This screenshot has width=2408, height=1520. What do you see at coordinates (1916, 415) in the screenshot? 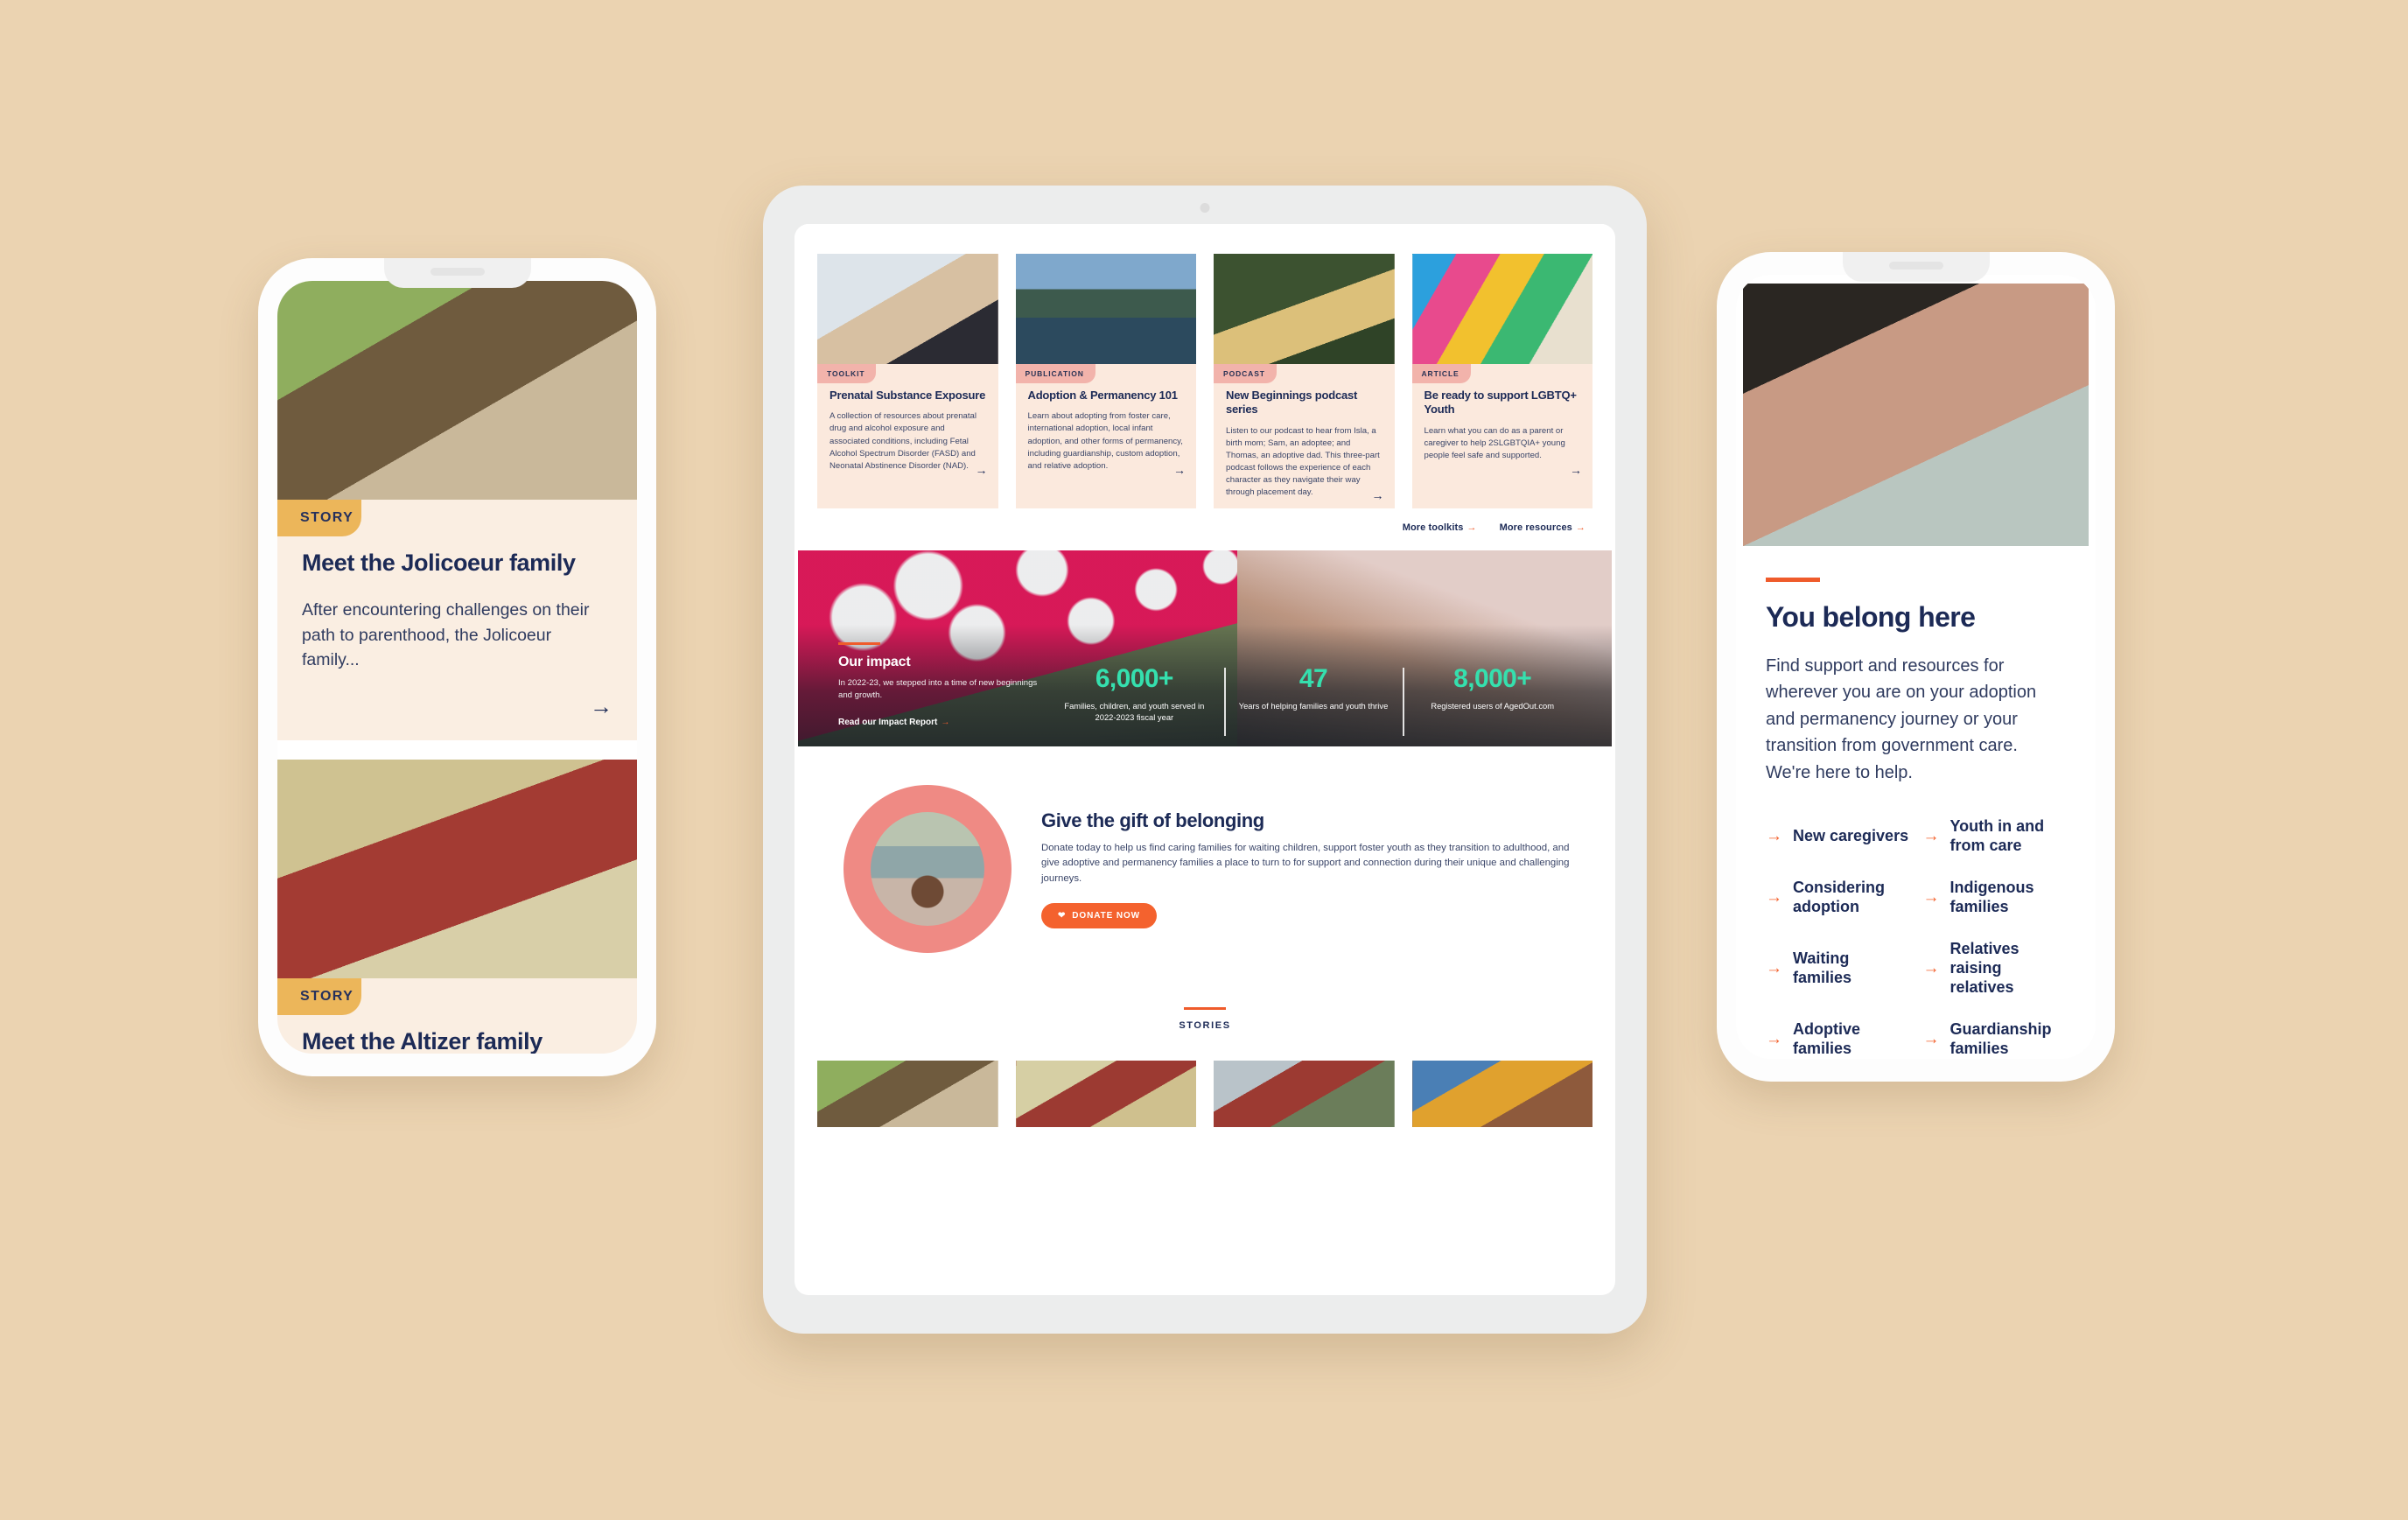
I see `hero-image` at bounding box center [1916, 415].